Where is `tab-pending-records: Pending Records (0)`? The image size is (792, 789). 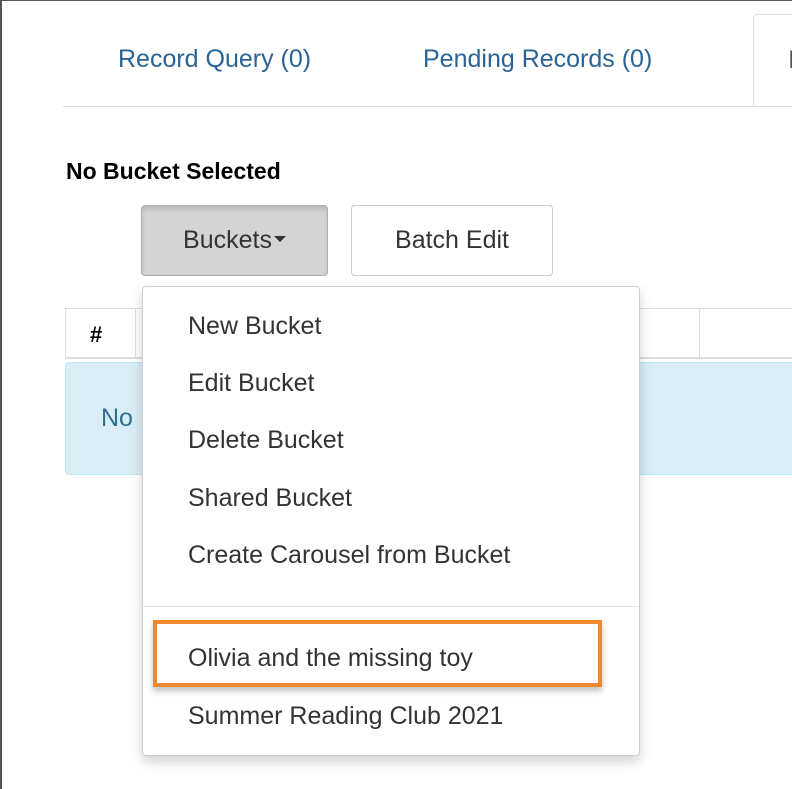
tab-pending-records: Pending Records (0) is located at coordinates (537, 59).